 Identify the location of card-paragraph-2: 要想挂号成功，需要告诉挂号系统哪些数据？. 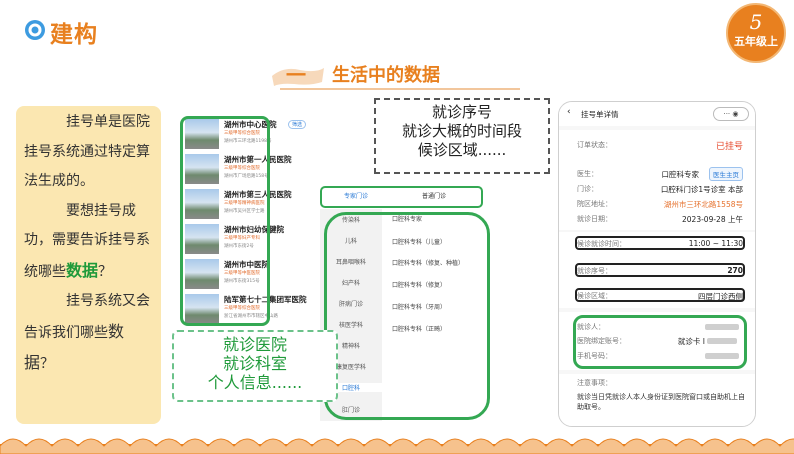
(87, 241).